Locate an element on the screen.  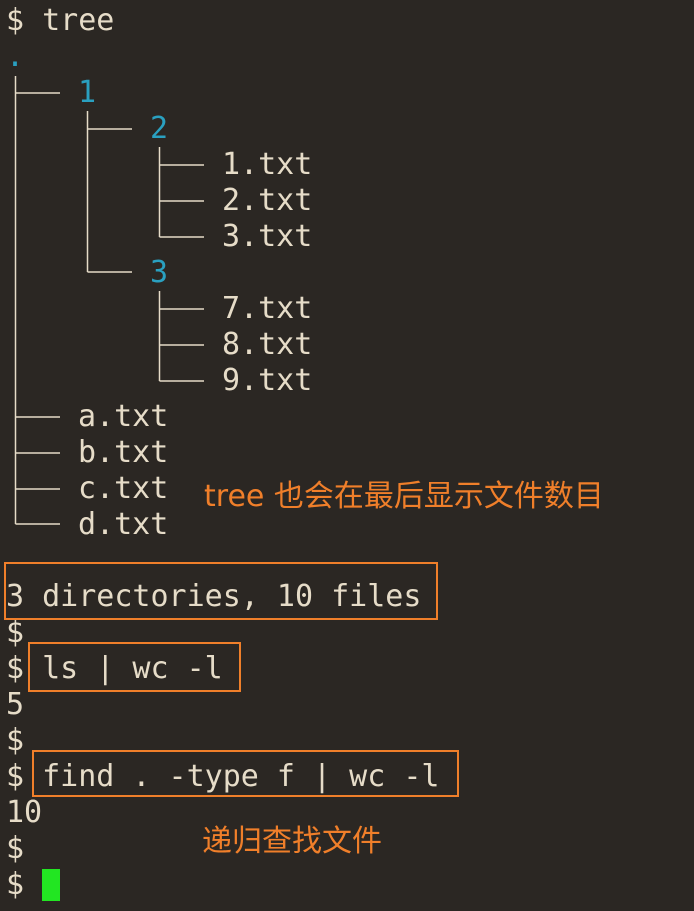
prompt-line-tree: $ tree is located at coordinates (60, 21).